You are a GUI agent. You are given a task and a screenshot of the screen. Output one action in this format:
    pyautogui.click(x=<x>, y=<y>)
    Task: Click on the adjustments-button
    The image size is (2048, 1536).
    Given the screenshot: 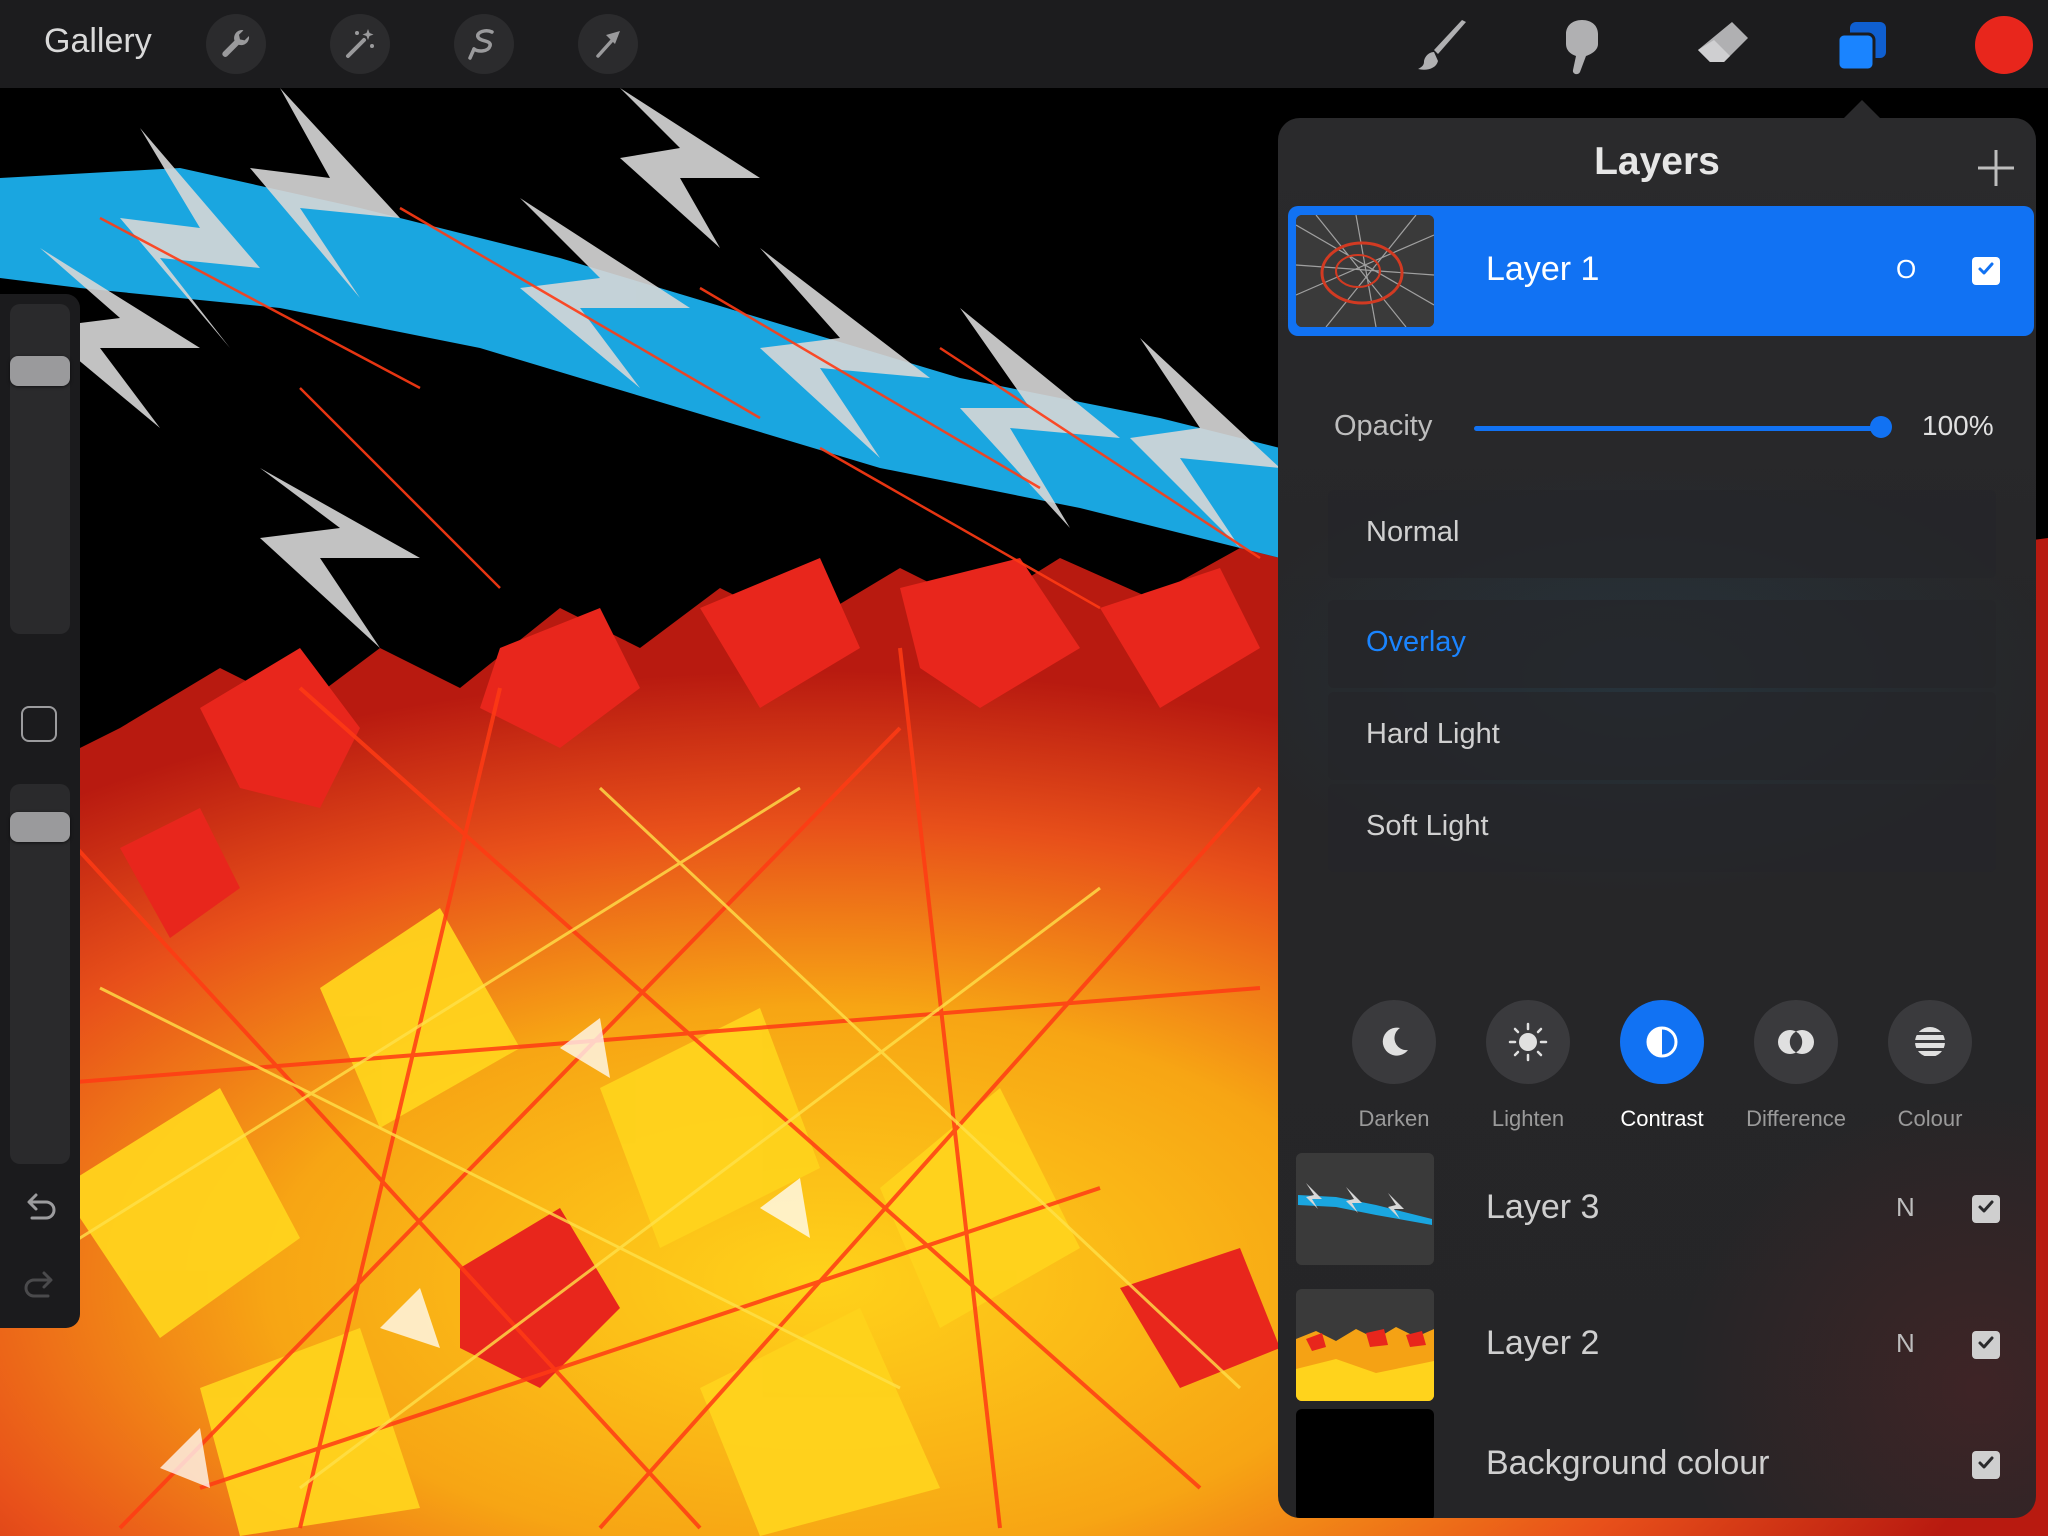 What is the action you would take?
    pyautogui.click(x=360, y=44)
    